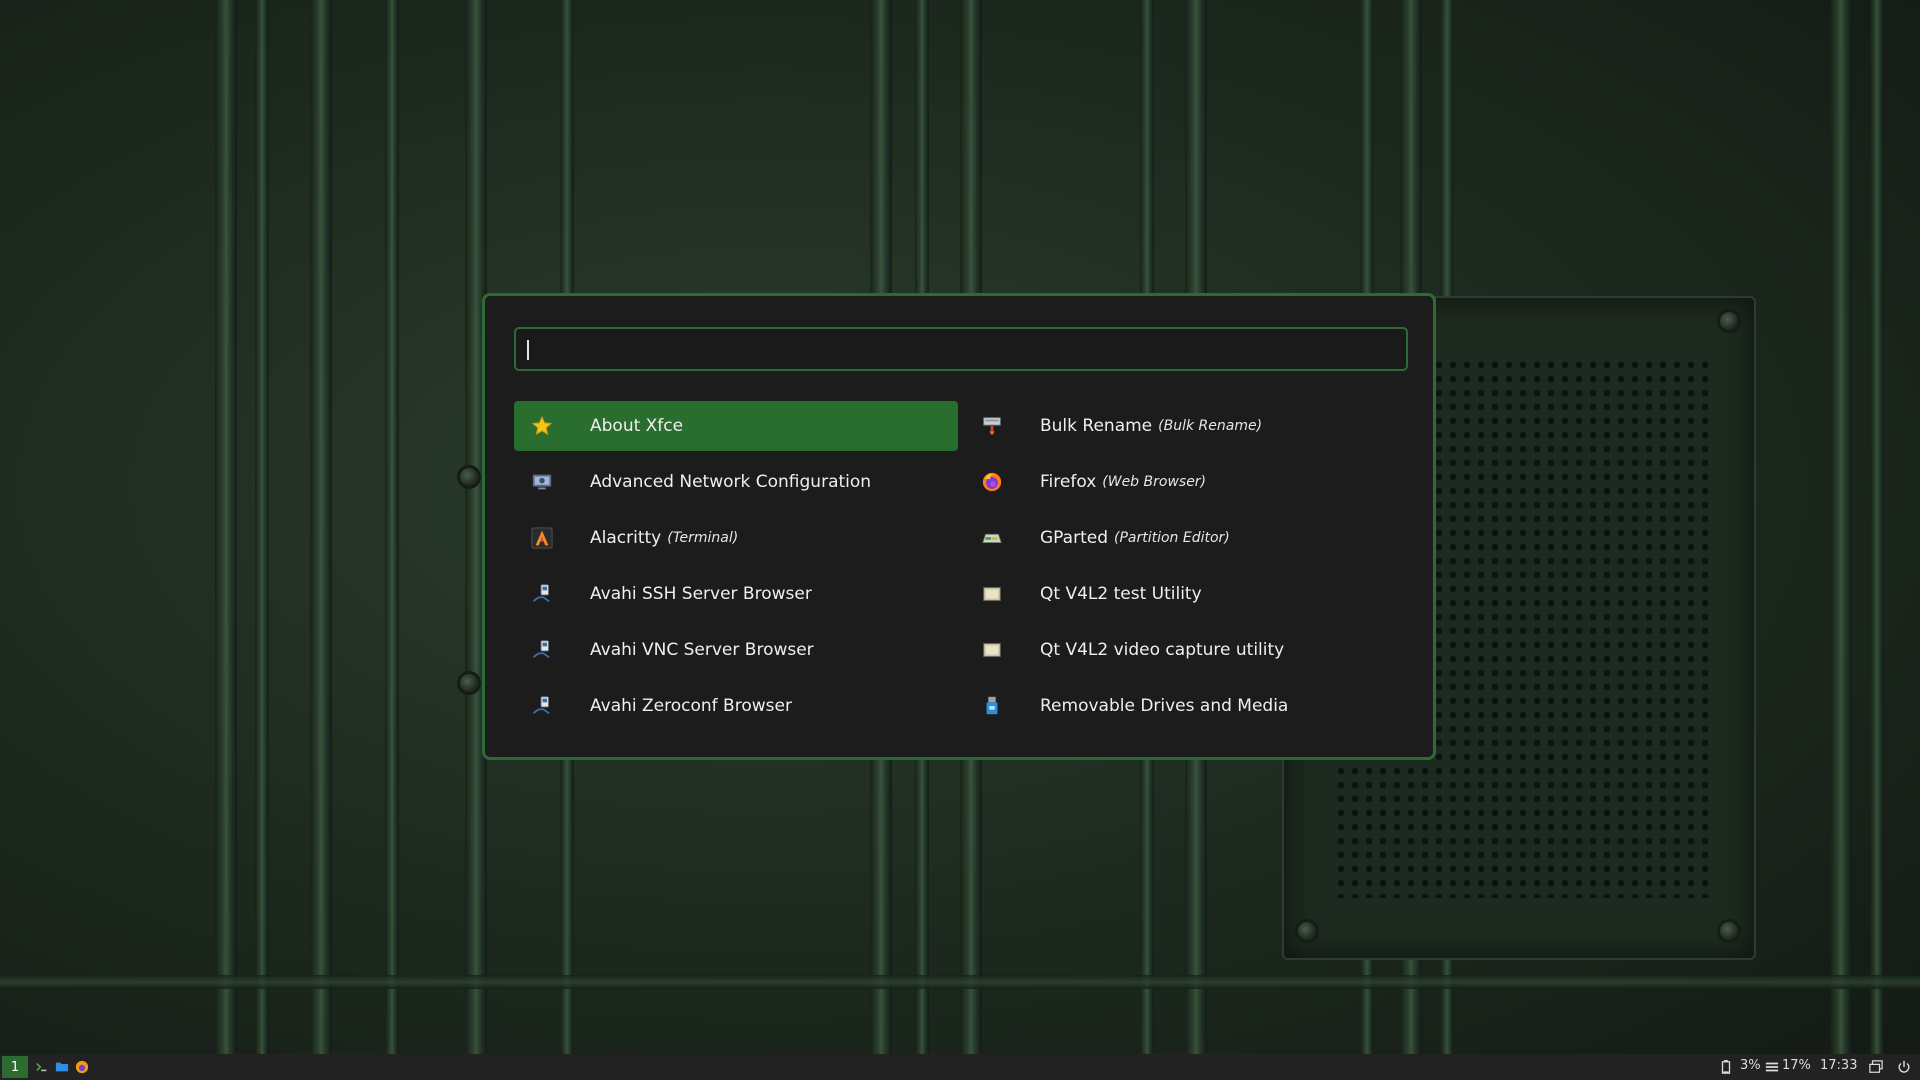 This screenshot has height=1080, width=1920. I want to click on item-label: Avahi SSH Server Browser, so click(701, 594).